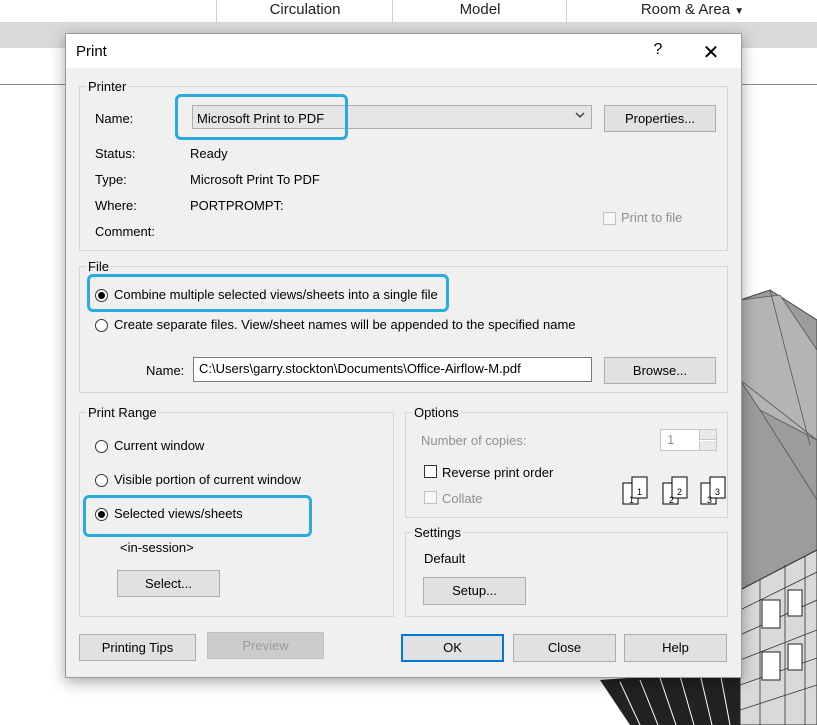 The width and height of the screenshot is (817, 725). What do you see at coordinates (207, 479) in the screenshot?
I see `visible-portion-label: Visible portion of current window` at bounding box center [207, 479].